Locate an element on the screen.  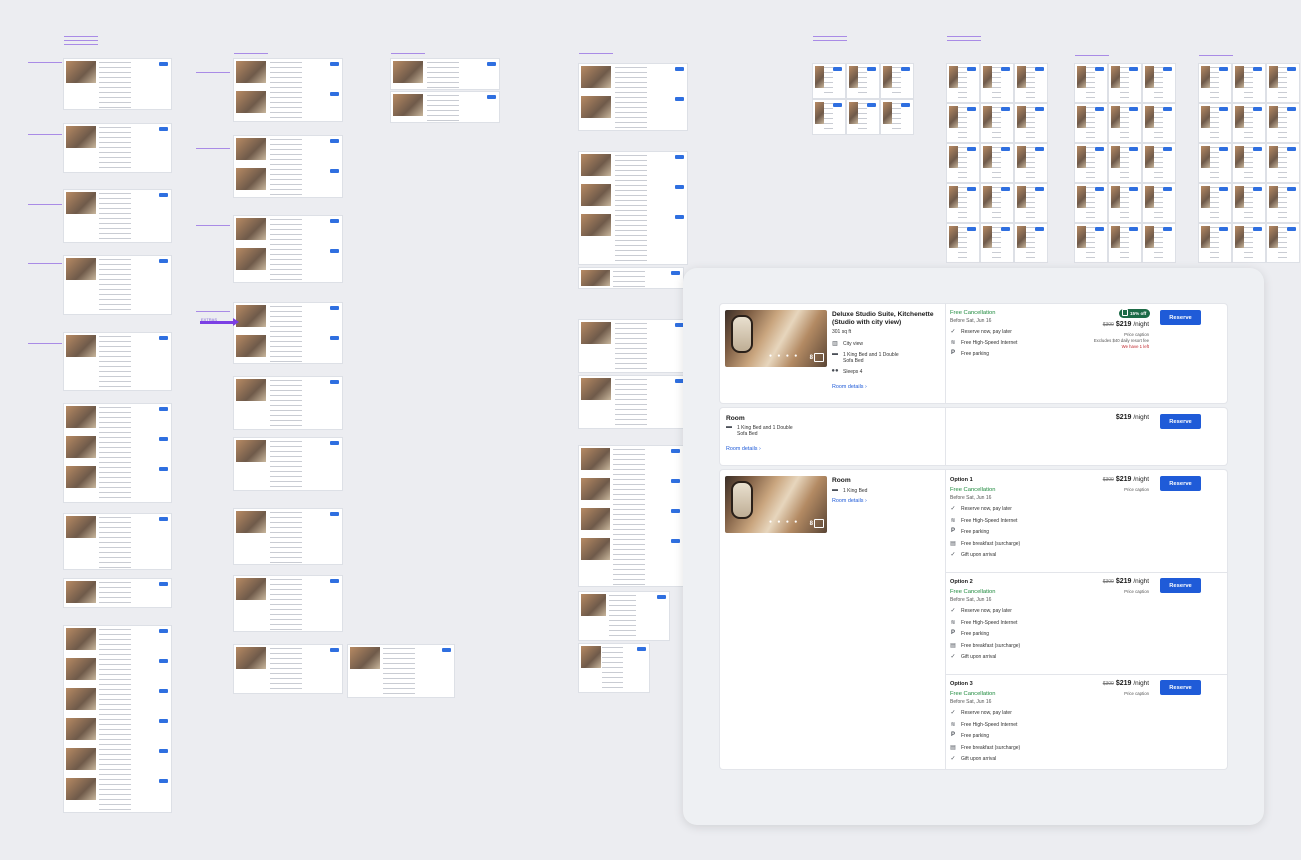
amenity: Gift upon arrival is located at coordinates (979, 657).